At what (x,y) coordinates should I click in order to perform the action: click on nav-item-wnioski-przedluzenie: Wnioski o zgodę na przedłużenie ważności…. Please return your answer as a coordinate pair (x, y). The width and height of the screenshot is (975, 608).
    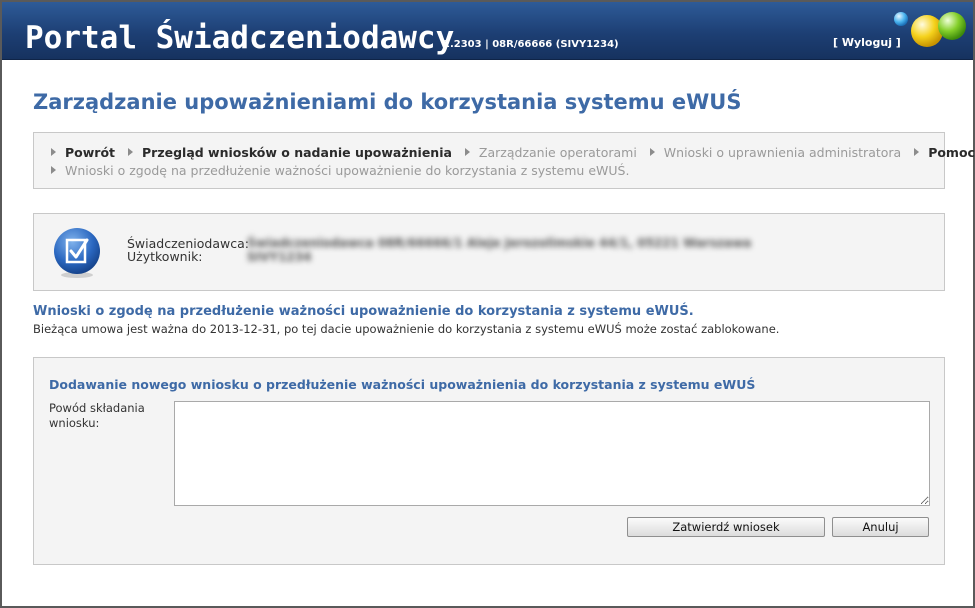
    Looking at the image, I should click on (340, 170).